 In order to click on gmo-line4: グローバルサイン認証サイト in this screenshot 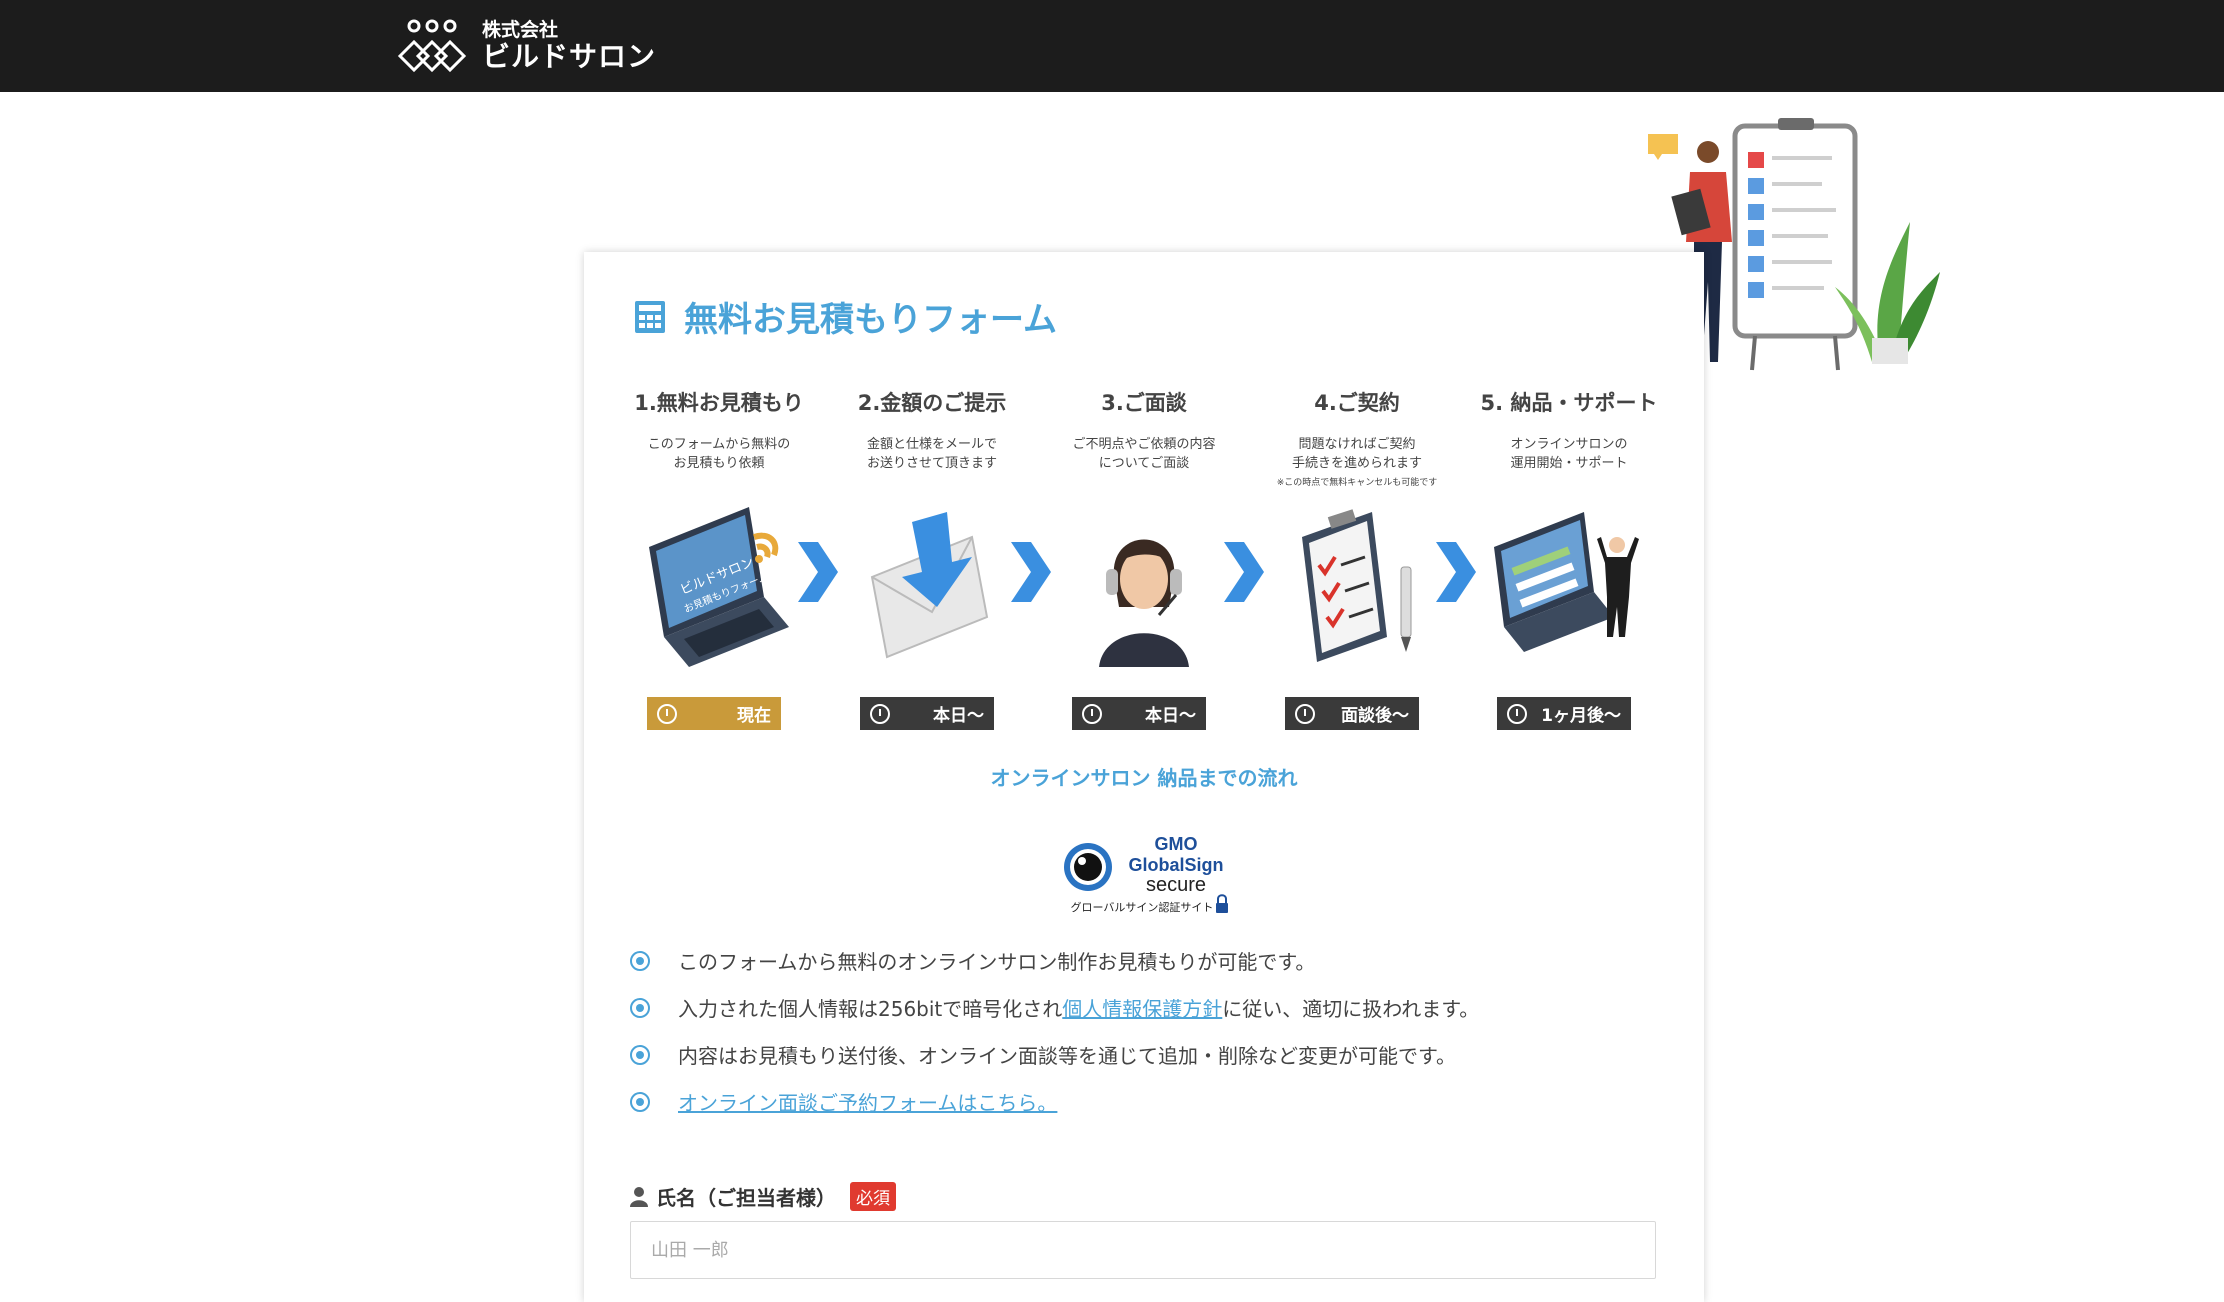, I will do `click(1142, 907)`.